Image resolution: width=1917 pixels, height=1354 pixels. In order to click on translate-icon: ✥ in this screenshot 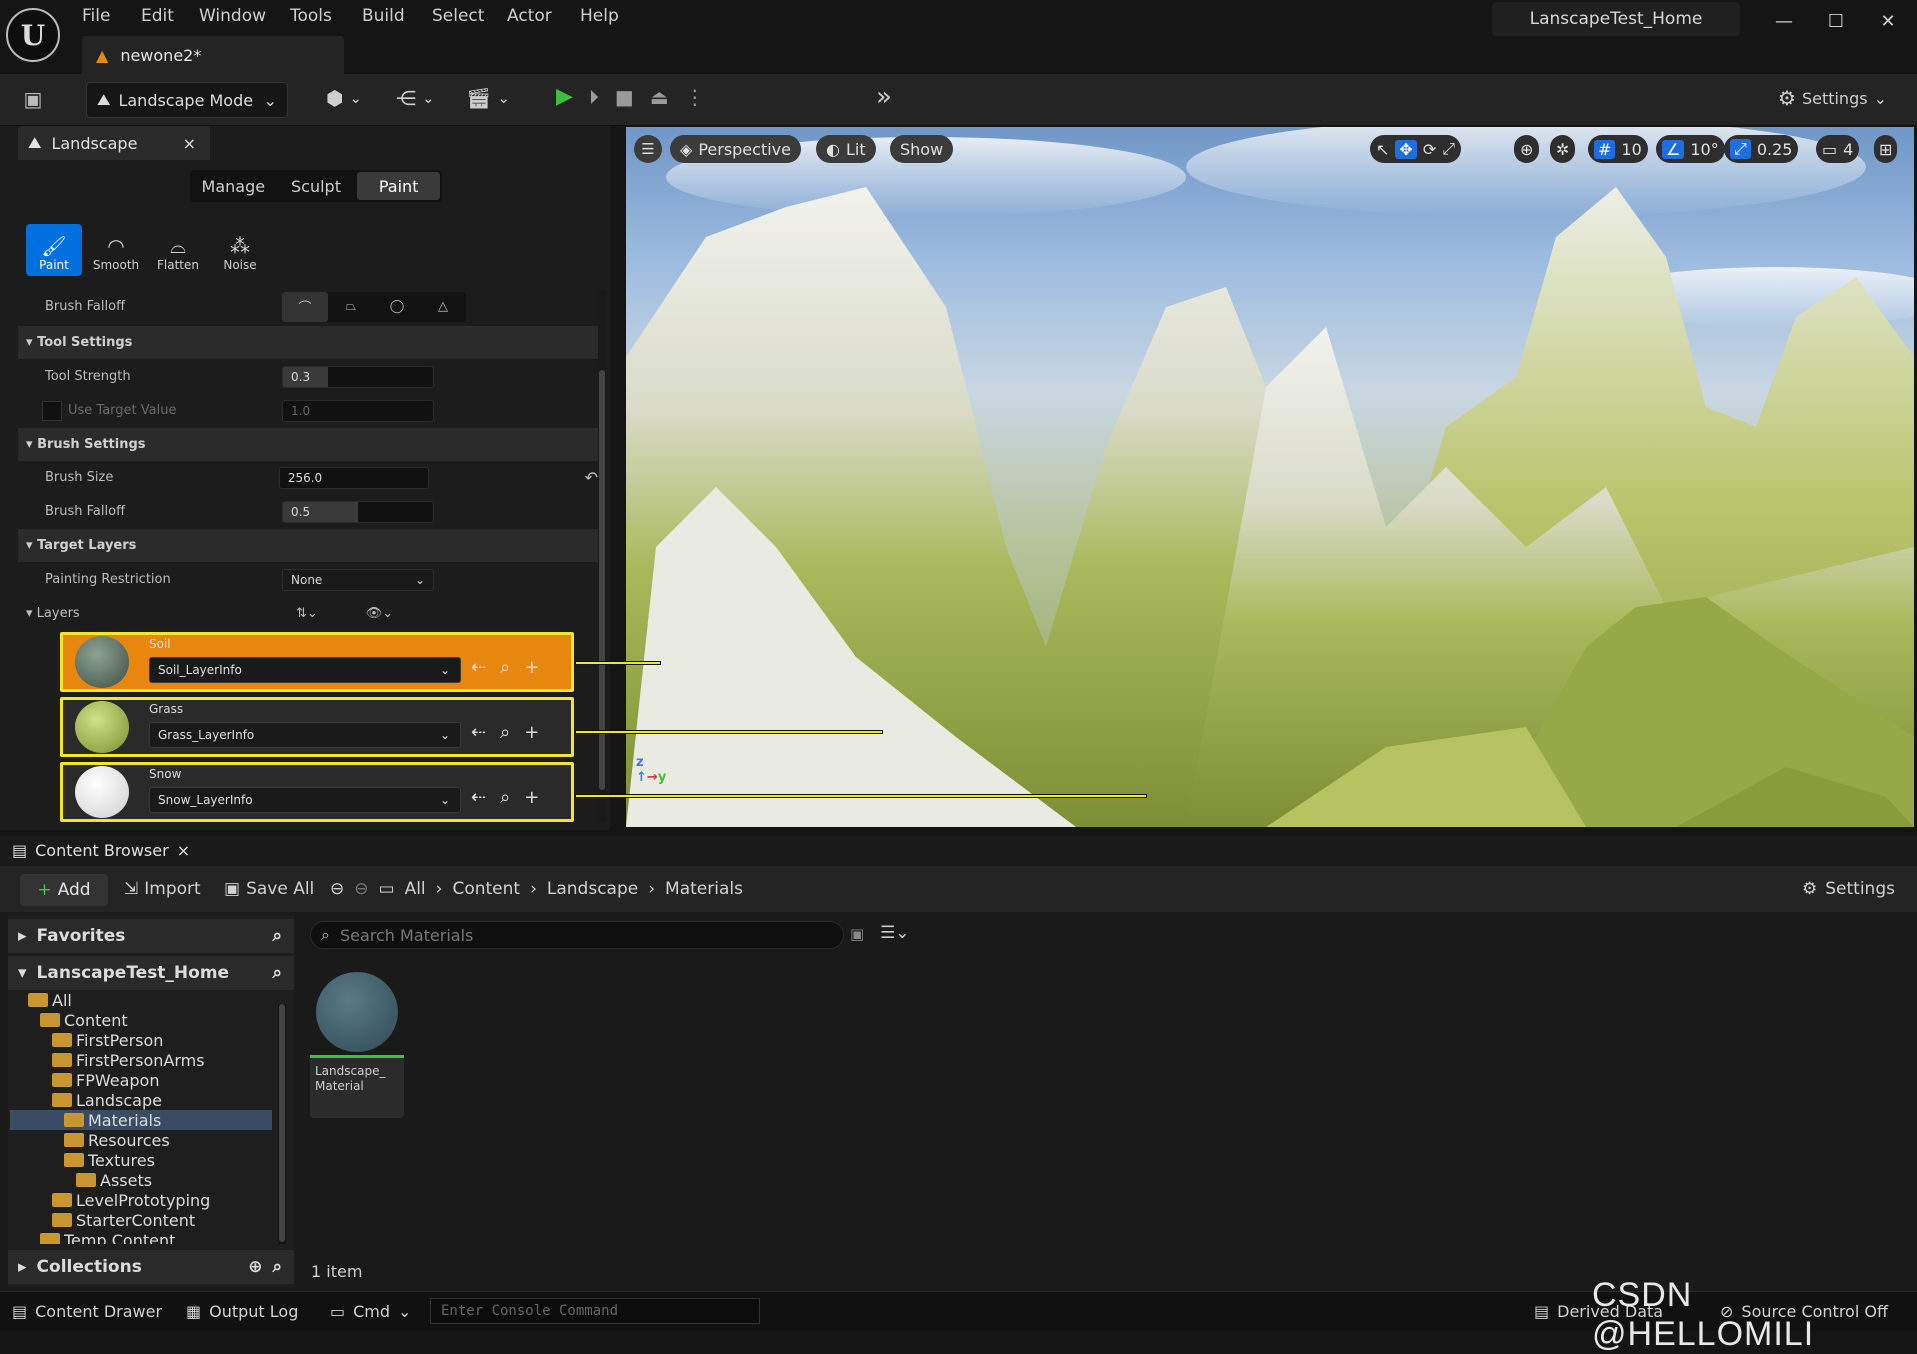, I will do `click(1406, 149)`.